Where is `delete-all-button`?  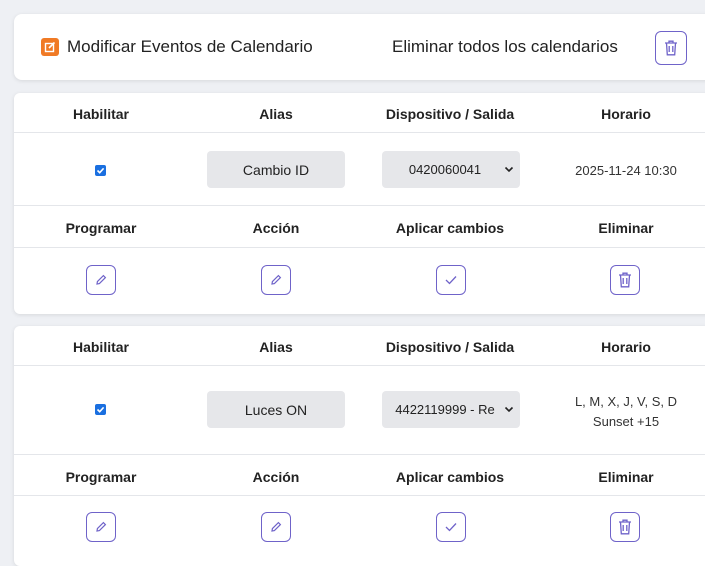 delete-all-button is located at coordinates (671, 48).